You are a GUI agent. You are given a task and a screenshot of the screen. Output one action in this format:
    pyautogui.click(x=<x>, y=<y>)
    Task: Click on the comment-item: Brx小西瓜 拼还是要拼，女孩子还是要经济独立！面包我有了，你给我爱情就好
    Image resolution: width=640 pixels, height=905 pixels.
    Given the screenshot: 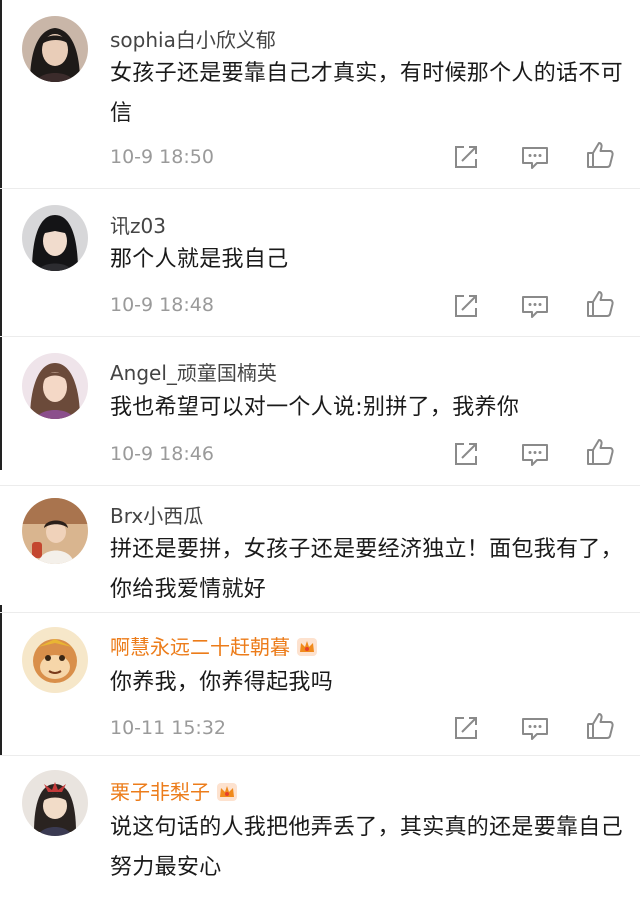 What is the action you would take?
    pyautogui.click(x=320, y=549)
    